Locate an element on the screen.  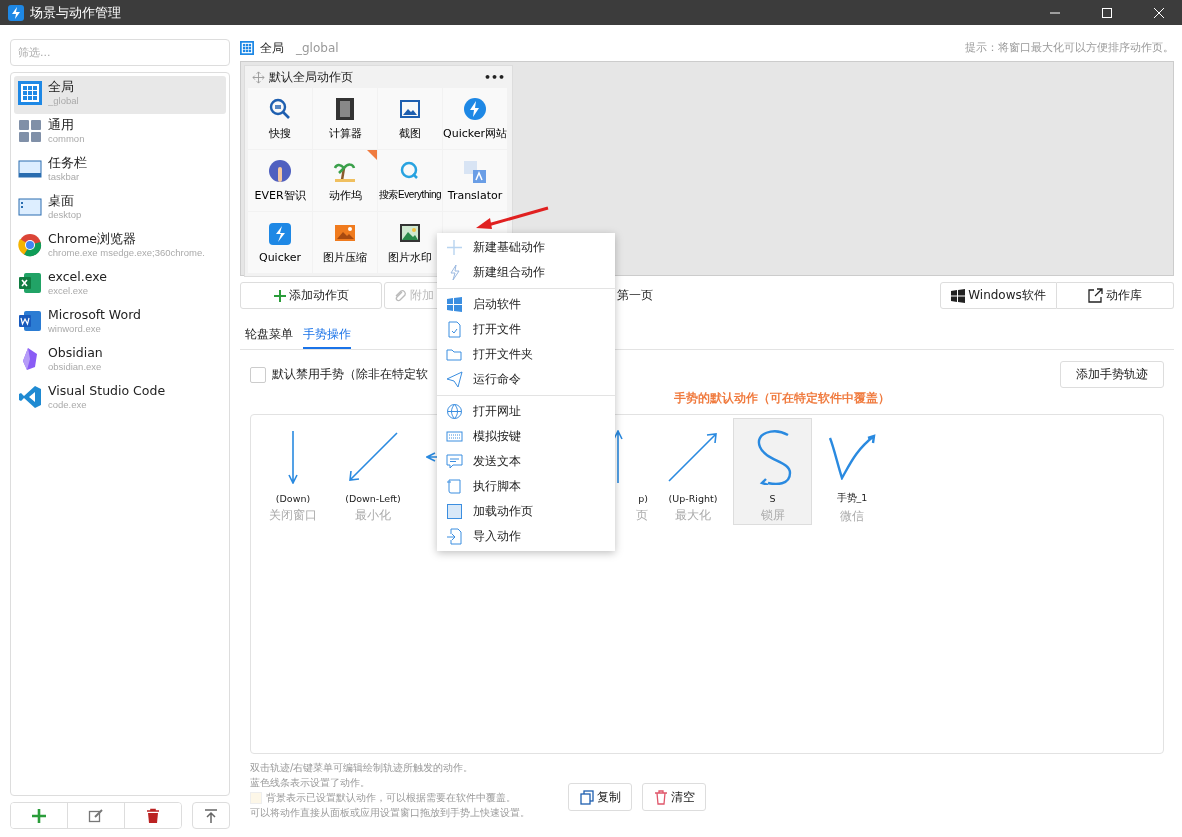
item-process: obsidian.exe is located at coordinates (75, 367).